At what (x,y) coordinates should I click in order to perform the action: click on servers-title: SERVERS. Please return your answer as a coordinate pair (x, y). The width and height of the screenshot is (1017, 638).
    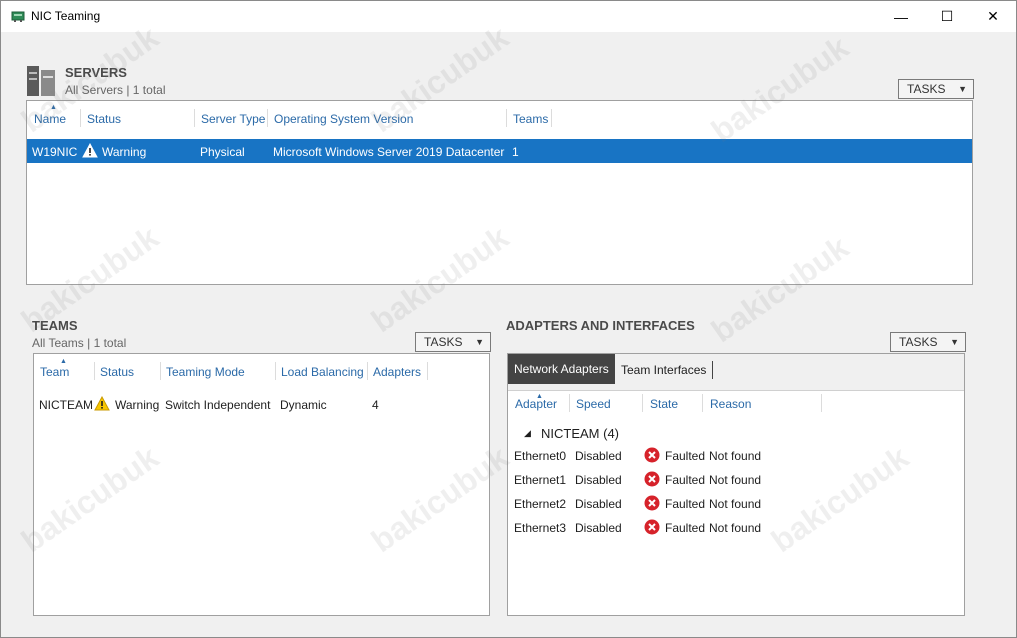
    Looking at the image, I should click on (96, 72).